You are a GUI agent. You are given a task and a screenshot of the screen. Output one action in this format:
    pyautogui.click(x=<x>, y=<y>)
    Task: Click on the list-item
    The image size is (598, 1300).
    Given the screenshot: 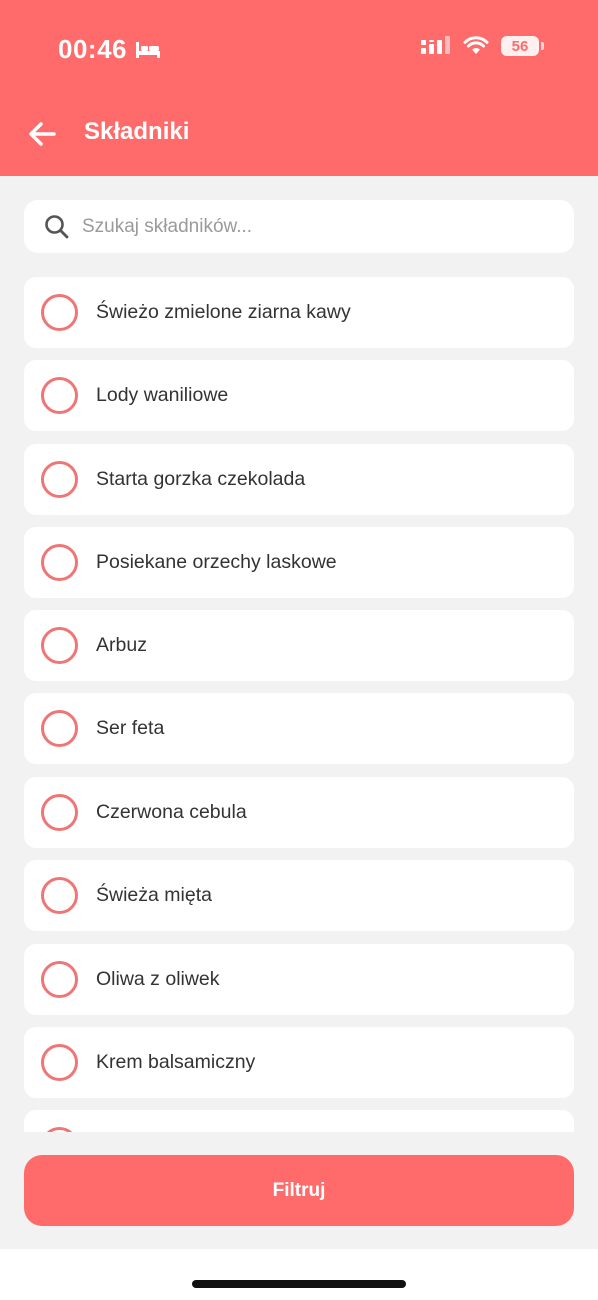 What is the action you would take?
    pyautogui.click(x=299, y=1121)
    